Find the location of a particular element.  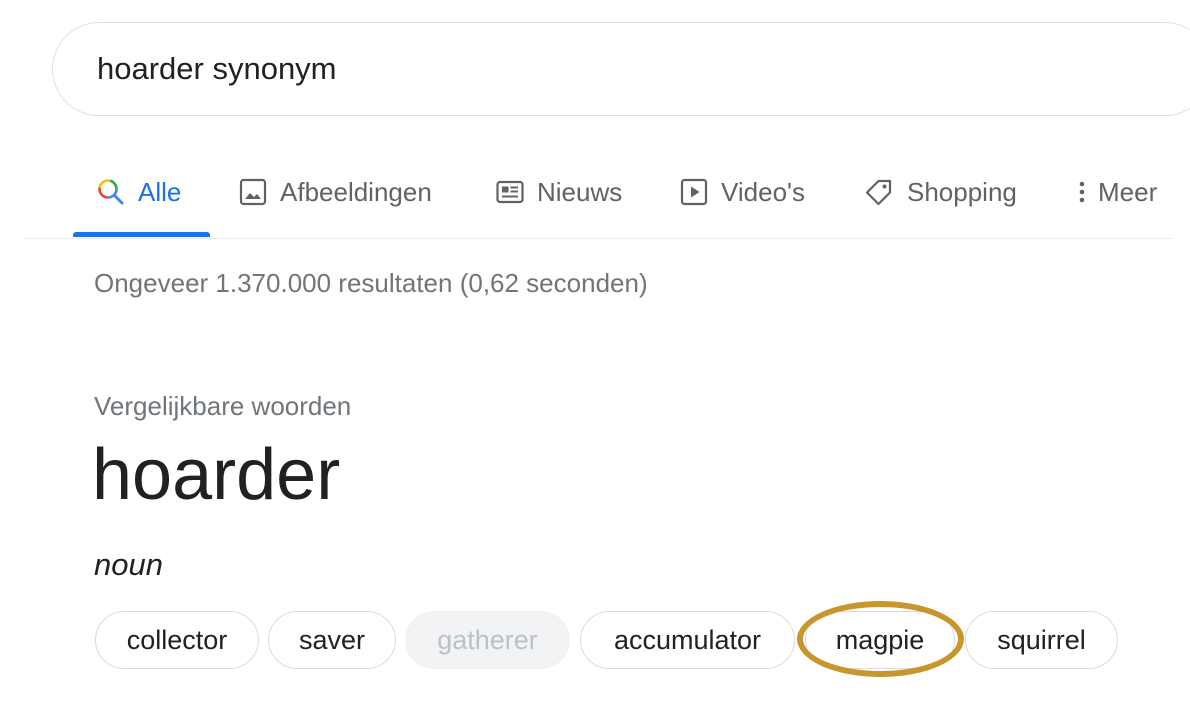

synonym-chip-gatherer: gatherer is located at coordinates (487, 640).